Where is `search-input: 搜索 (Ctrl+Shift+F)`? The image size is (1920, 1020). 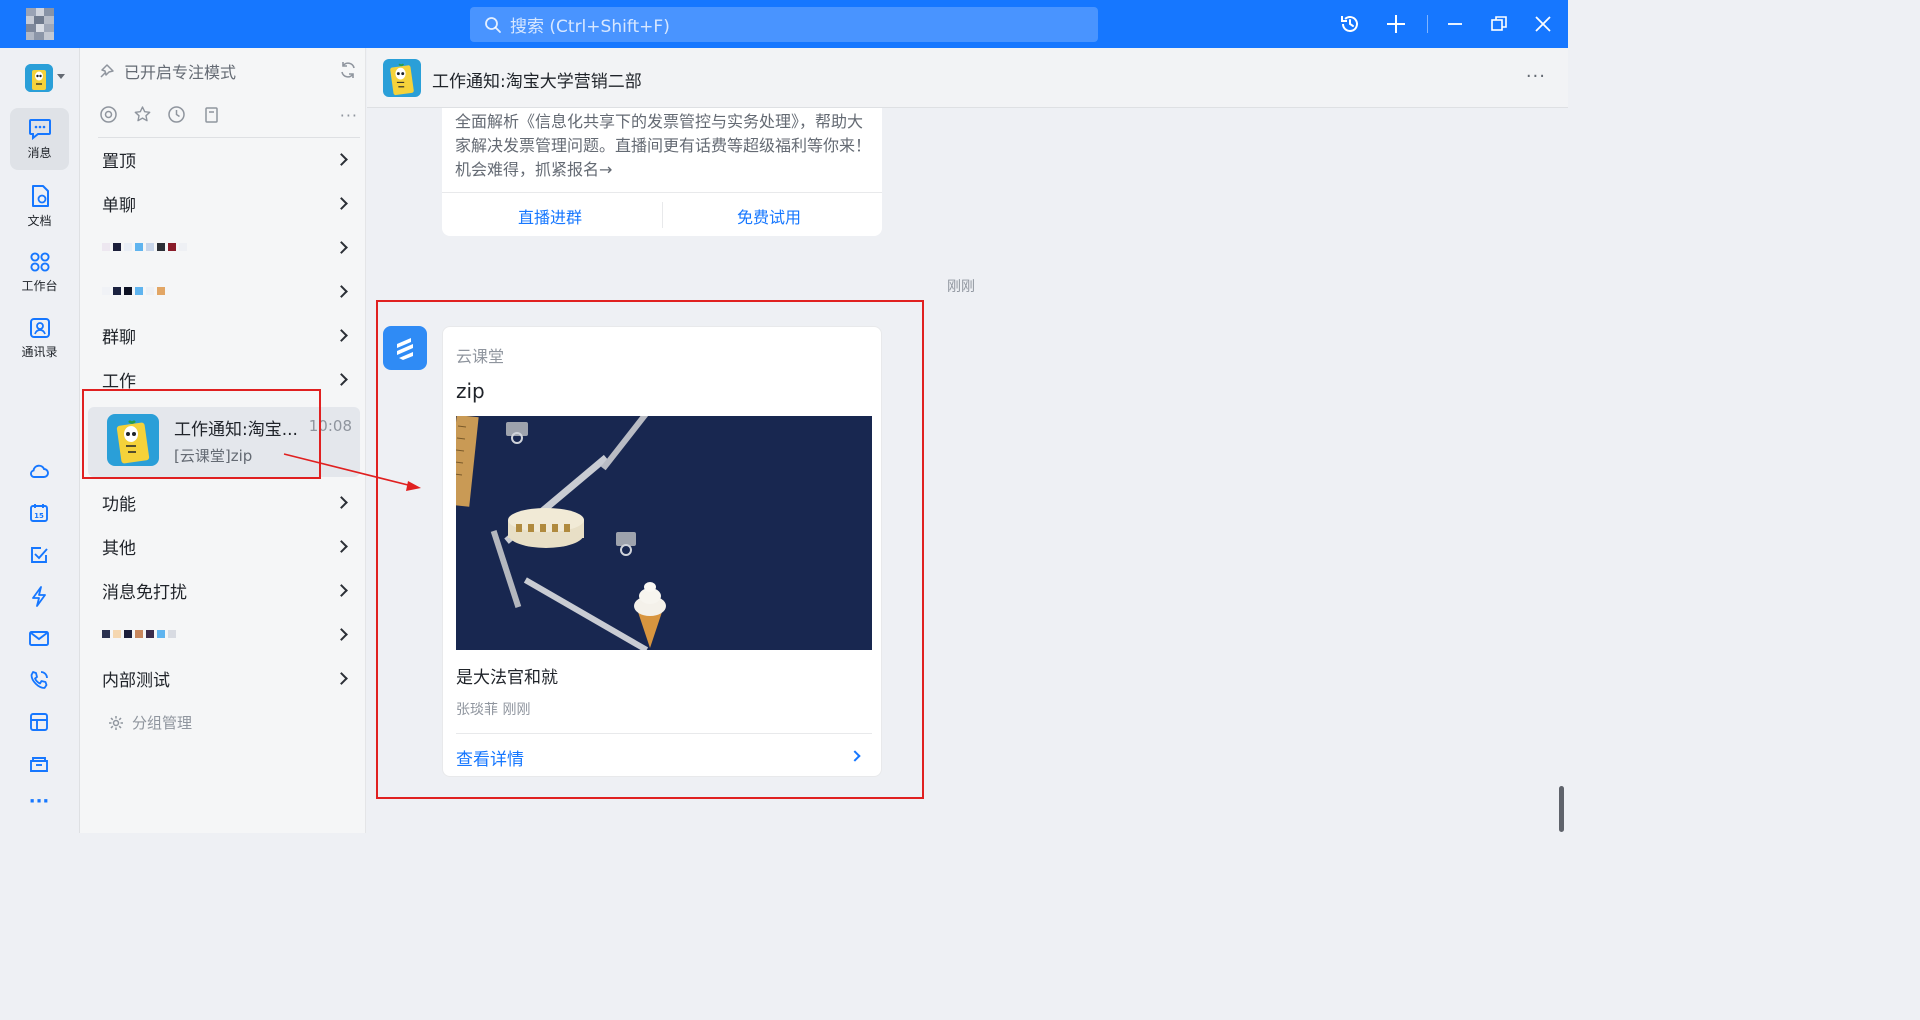
search-input: 搜索 (Ctrl+Shift+F) is located at coordinates (784, 24).